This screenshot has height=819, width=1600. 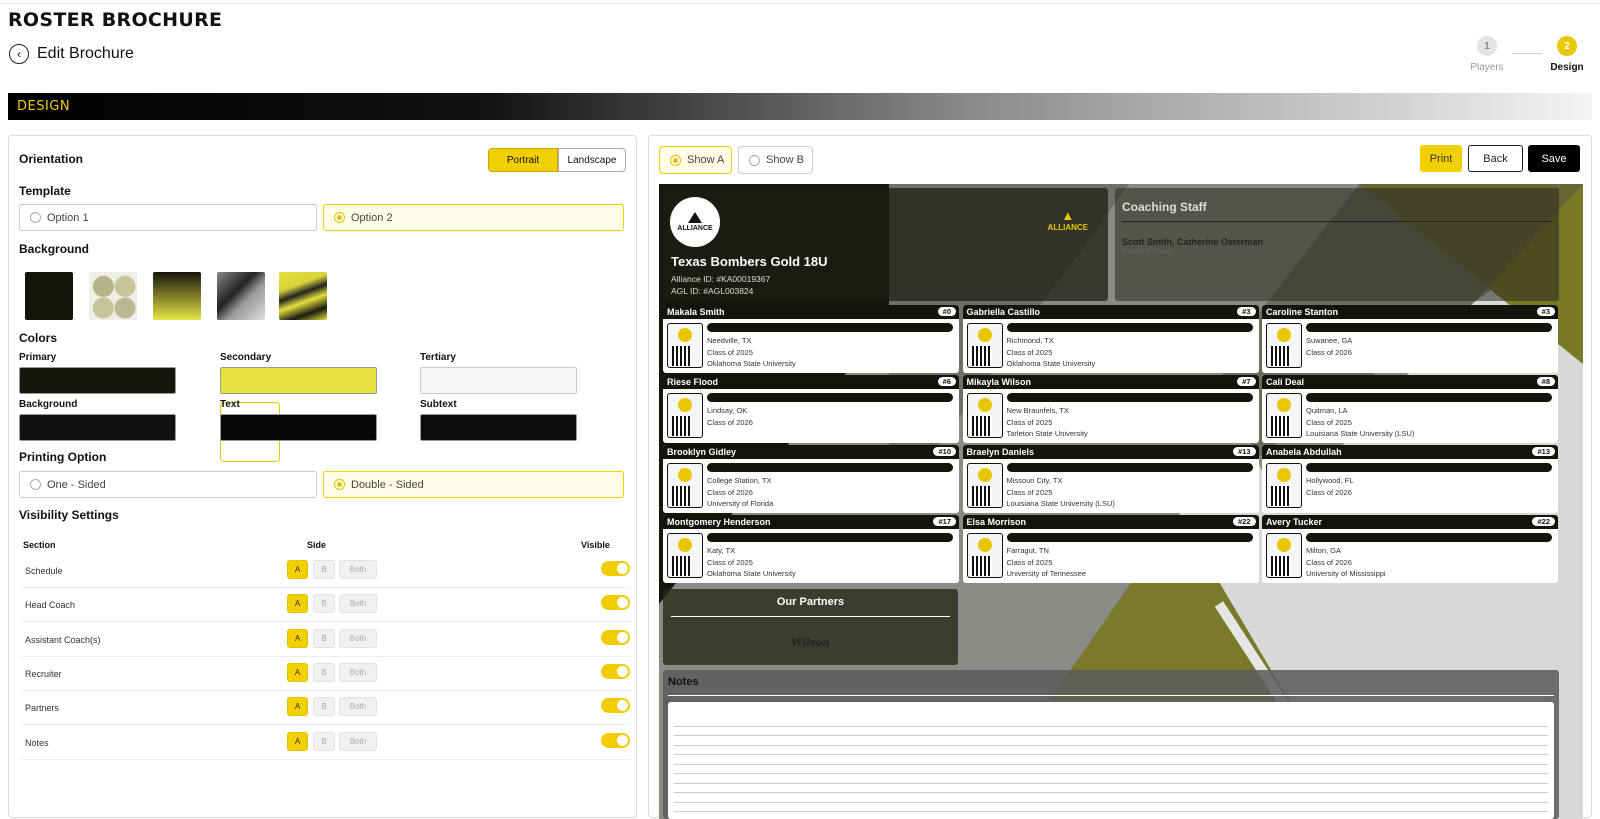 What do you see at coordinates (721, 279) in the screenshot?
I see `alliance-id: Alliance ID: #KA00019367` at bounding box center [721, 279].